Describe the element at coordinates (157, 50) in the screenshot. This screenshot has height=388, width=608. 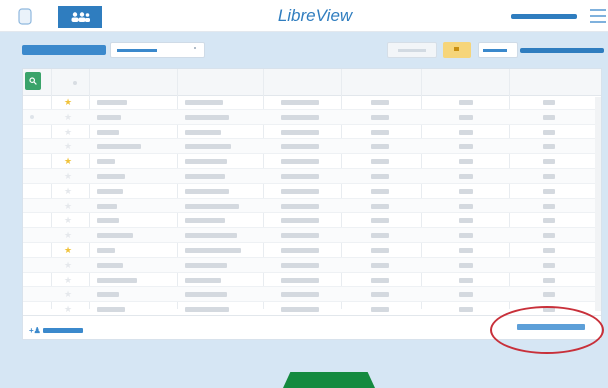
I see `filter-dropdown` at that location.